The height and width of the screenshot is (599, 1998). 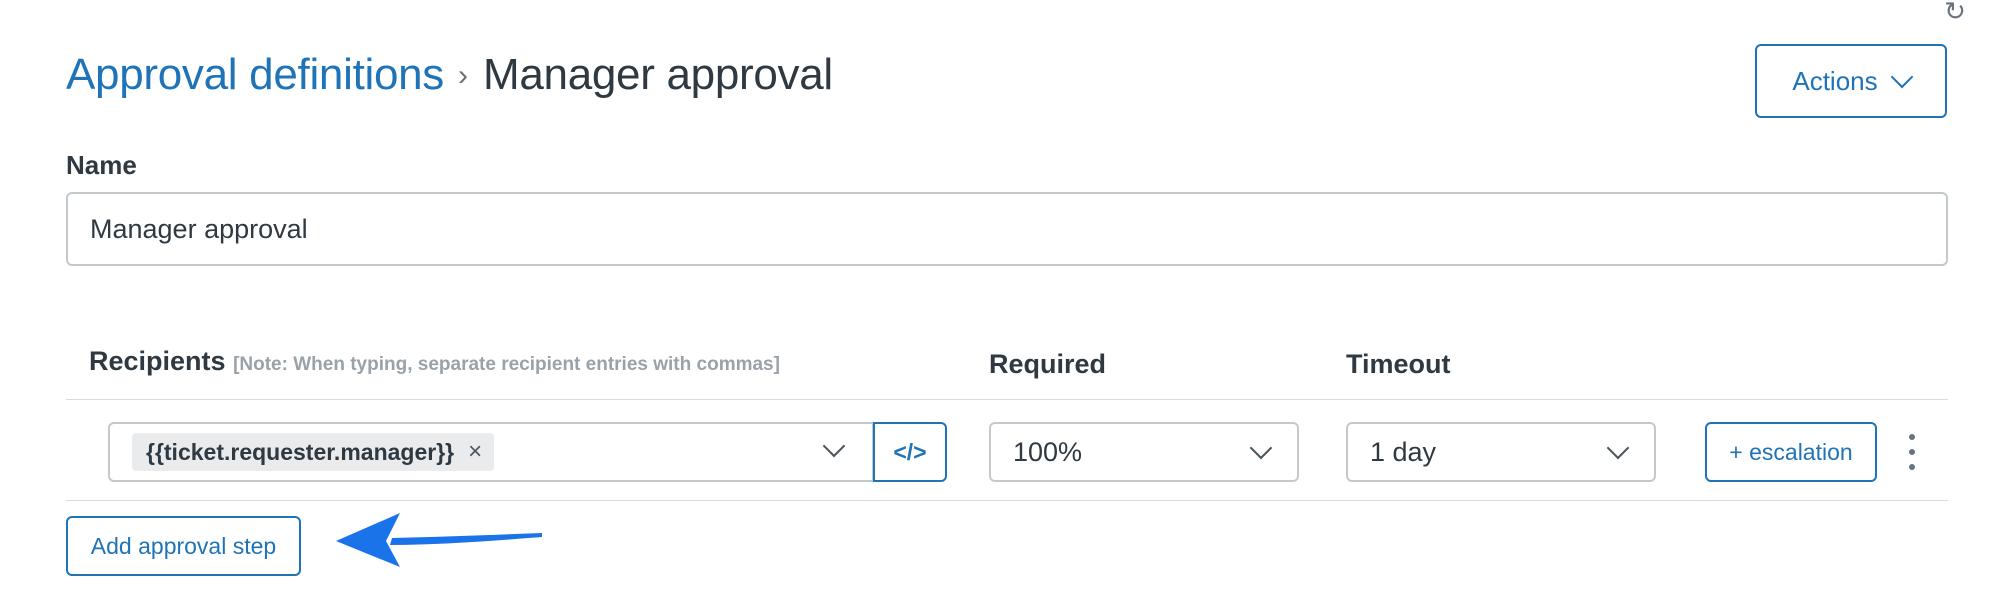 I want to click on actions-label: Actions, so click(x=1835, y=80).